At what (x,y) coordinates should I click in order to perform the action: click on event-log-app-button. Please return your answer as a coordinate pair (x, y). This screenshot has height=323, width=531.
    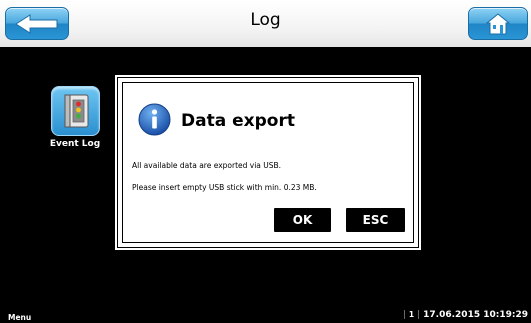
    Looking at the image, I should click on (75, 111).